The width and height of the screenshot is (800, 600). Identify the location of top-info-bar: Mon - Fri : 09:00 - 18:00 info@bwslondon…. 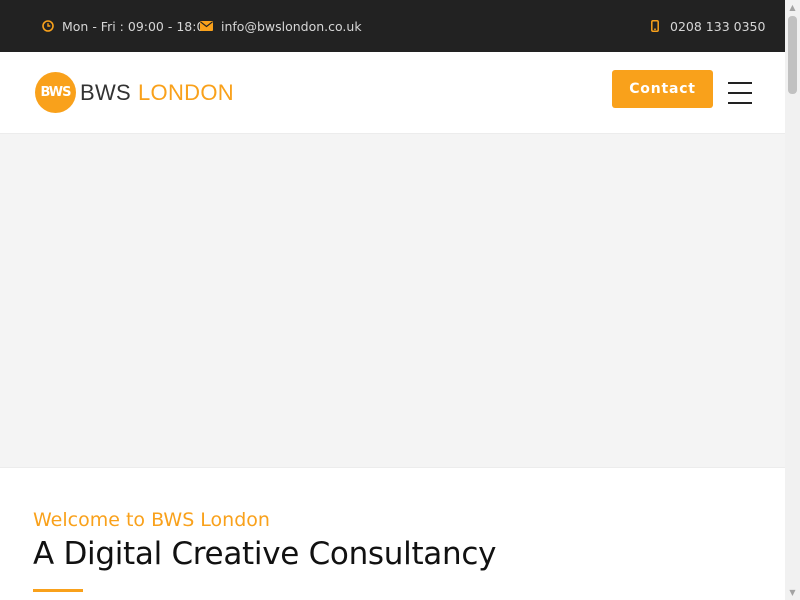
(392, 26).